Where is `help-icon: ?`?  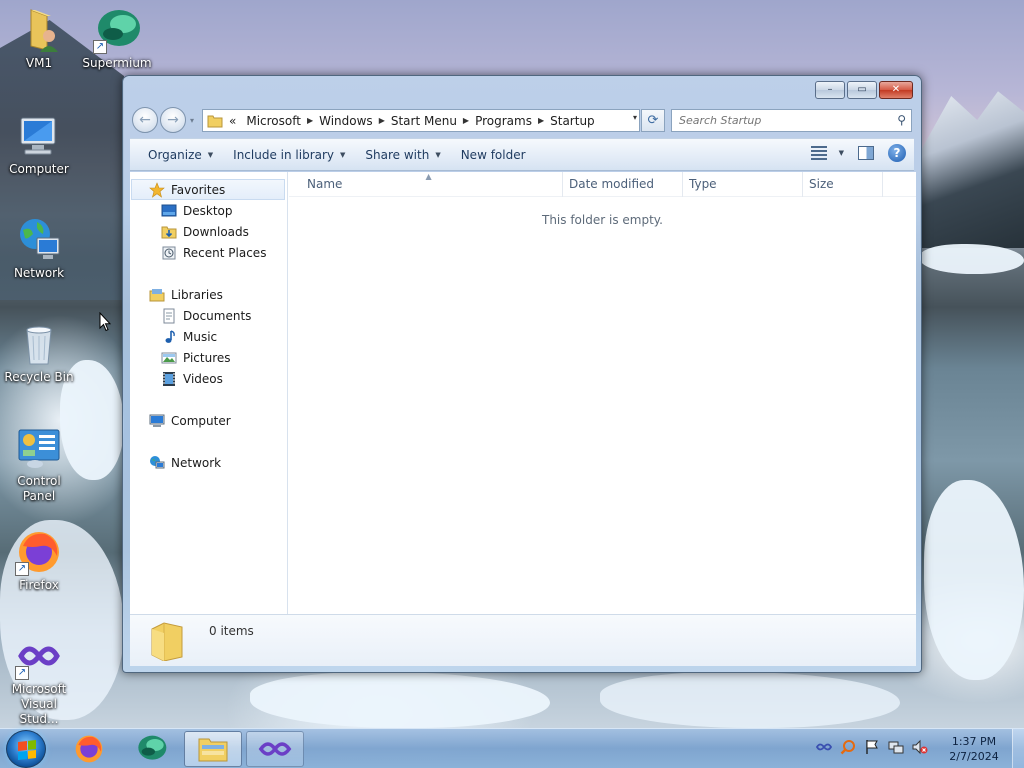
help-icon: ? is located at coordinates (897, 153).